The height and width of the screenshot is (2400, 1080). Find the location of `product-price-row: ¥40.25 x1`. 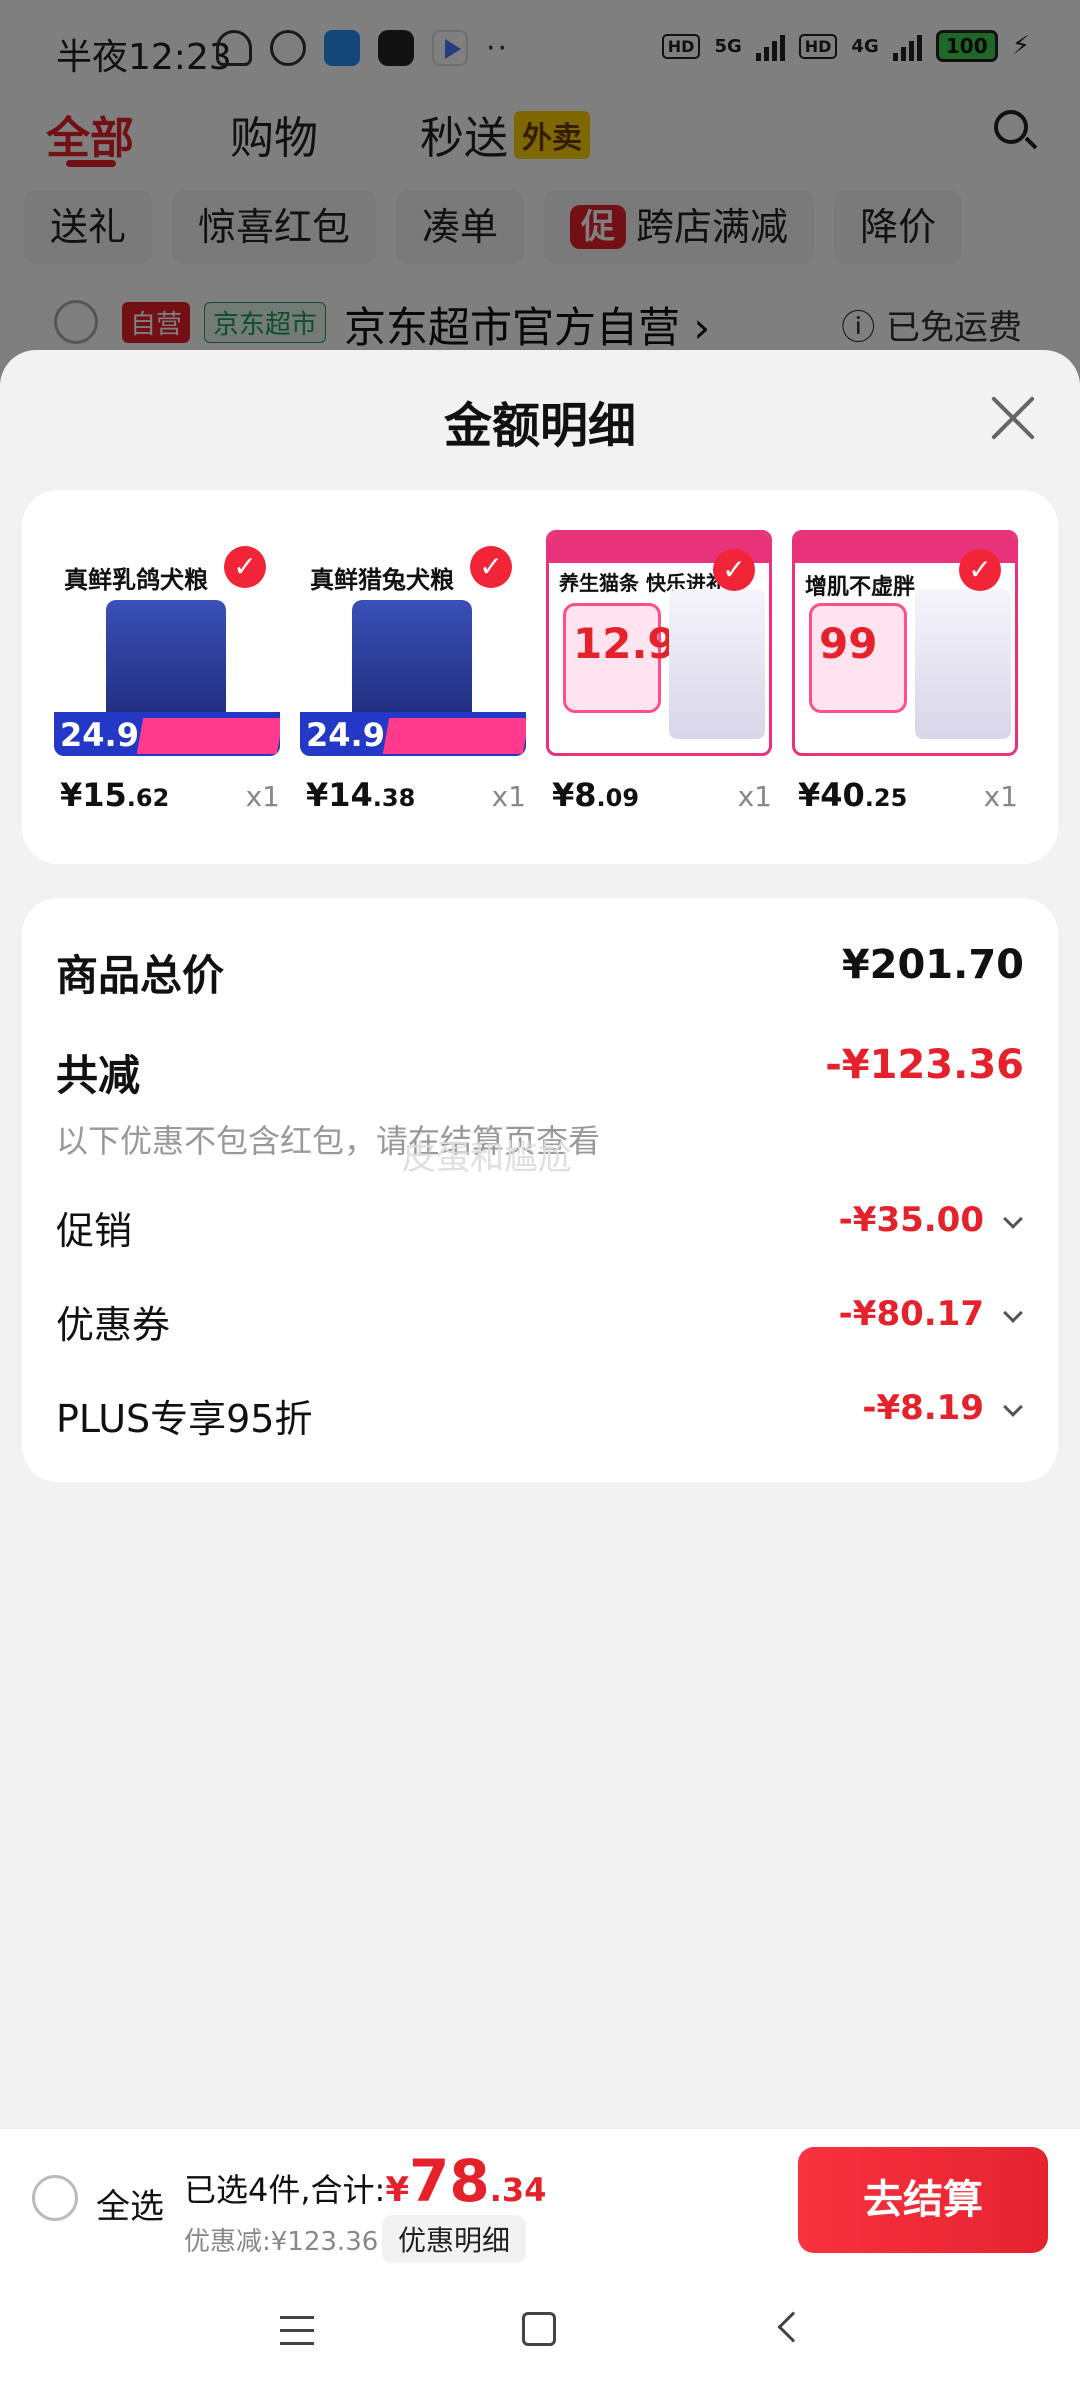

product-price-row: ¥40.25 x1 is located at coordinates (905, 798).